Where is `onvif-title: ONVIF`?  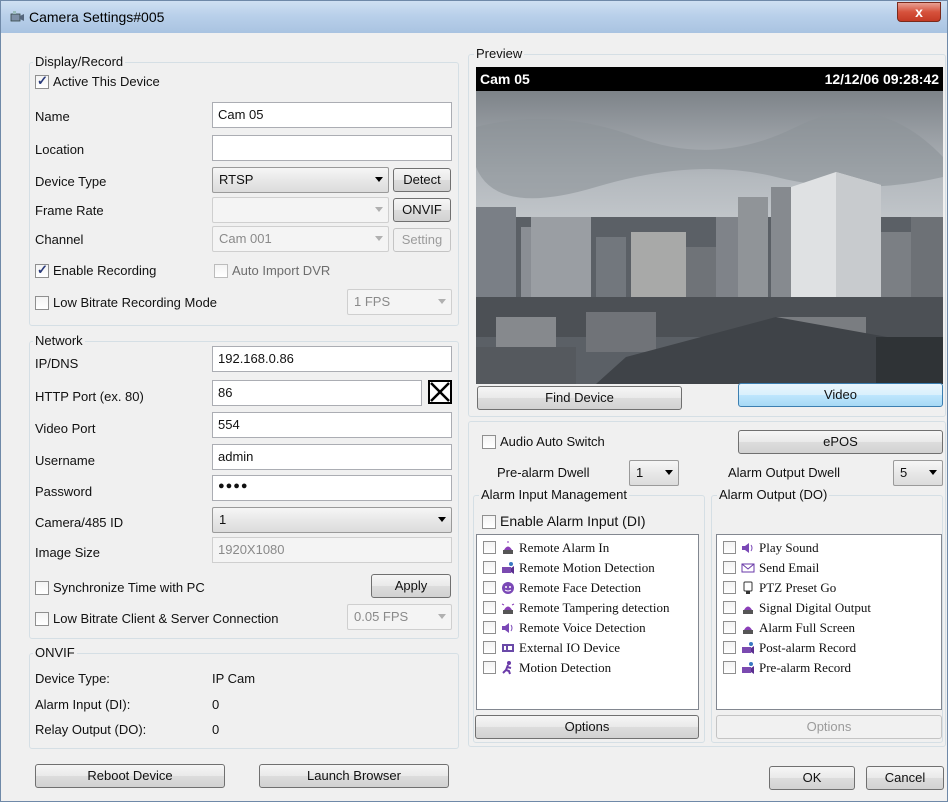 onvif-title: ONVIF is located at coordinates (55, 652).